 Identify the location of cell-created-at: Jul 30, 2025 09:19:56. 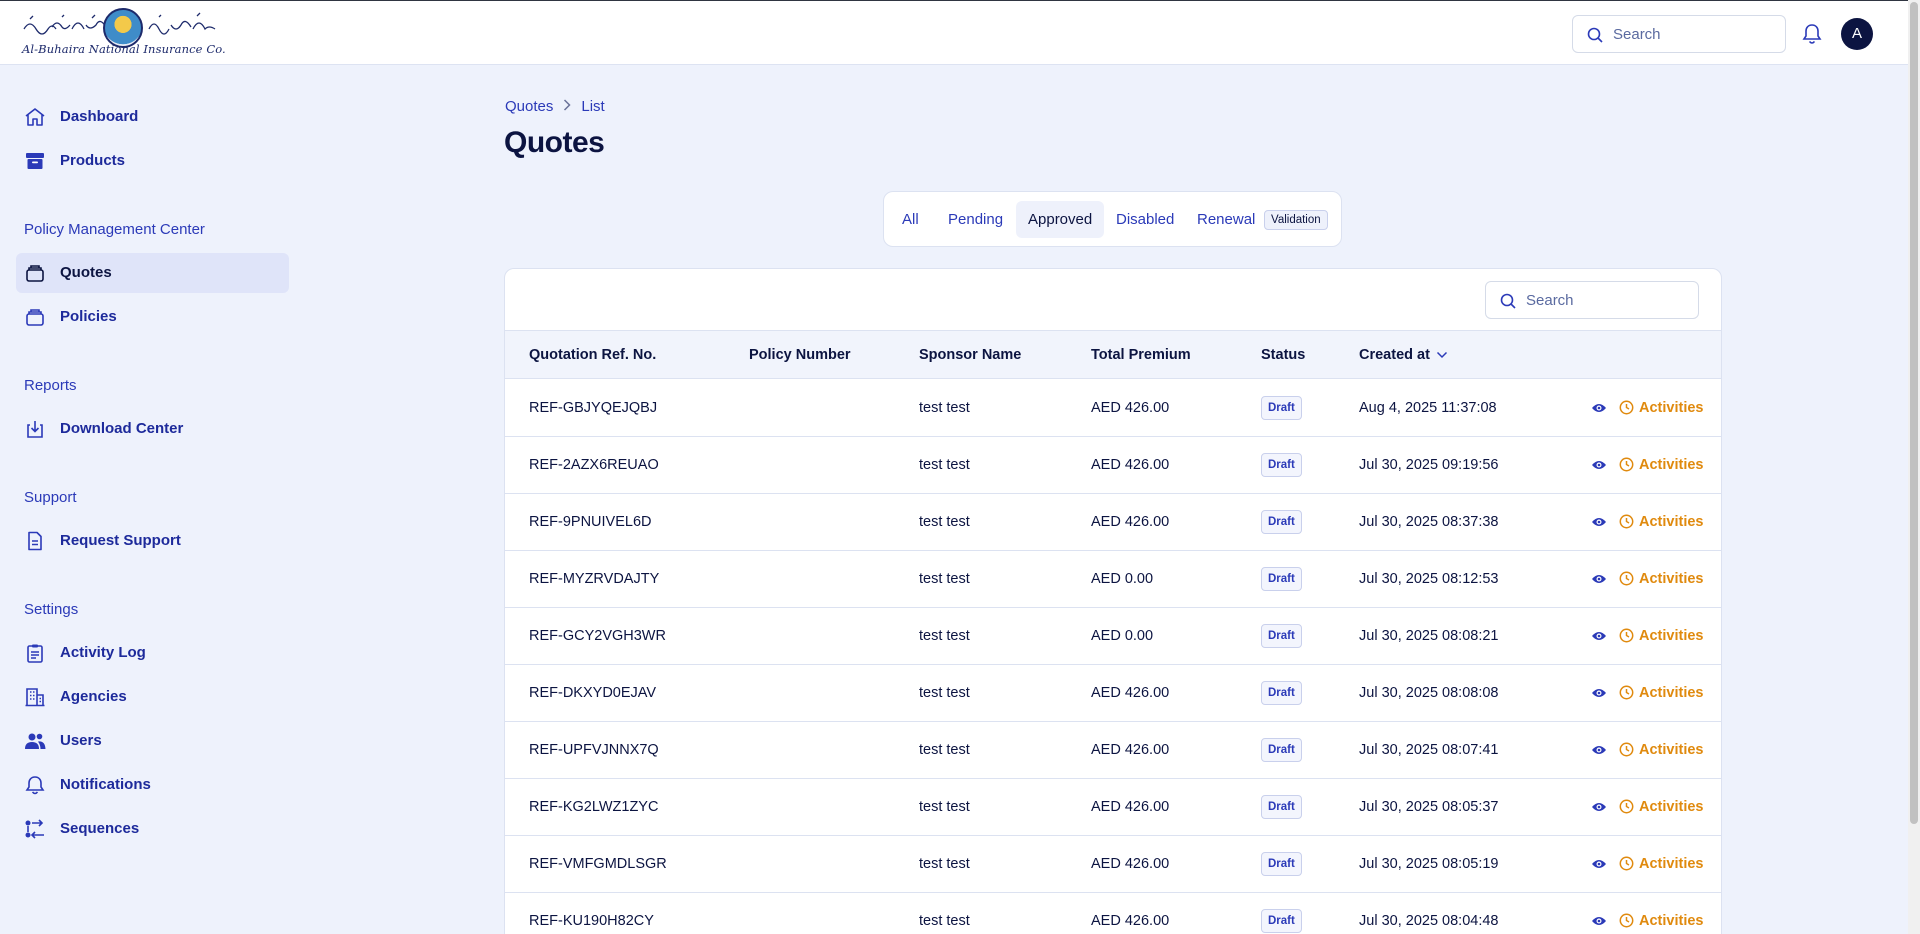
(1429, 465).